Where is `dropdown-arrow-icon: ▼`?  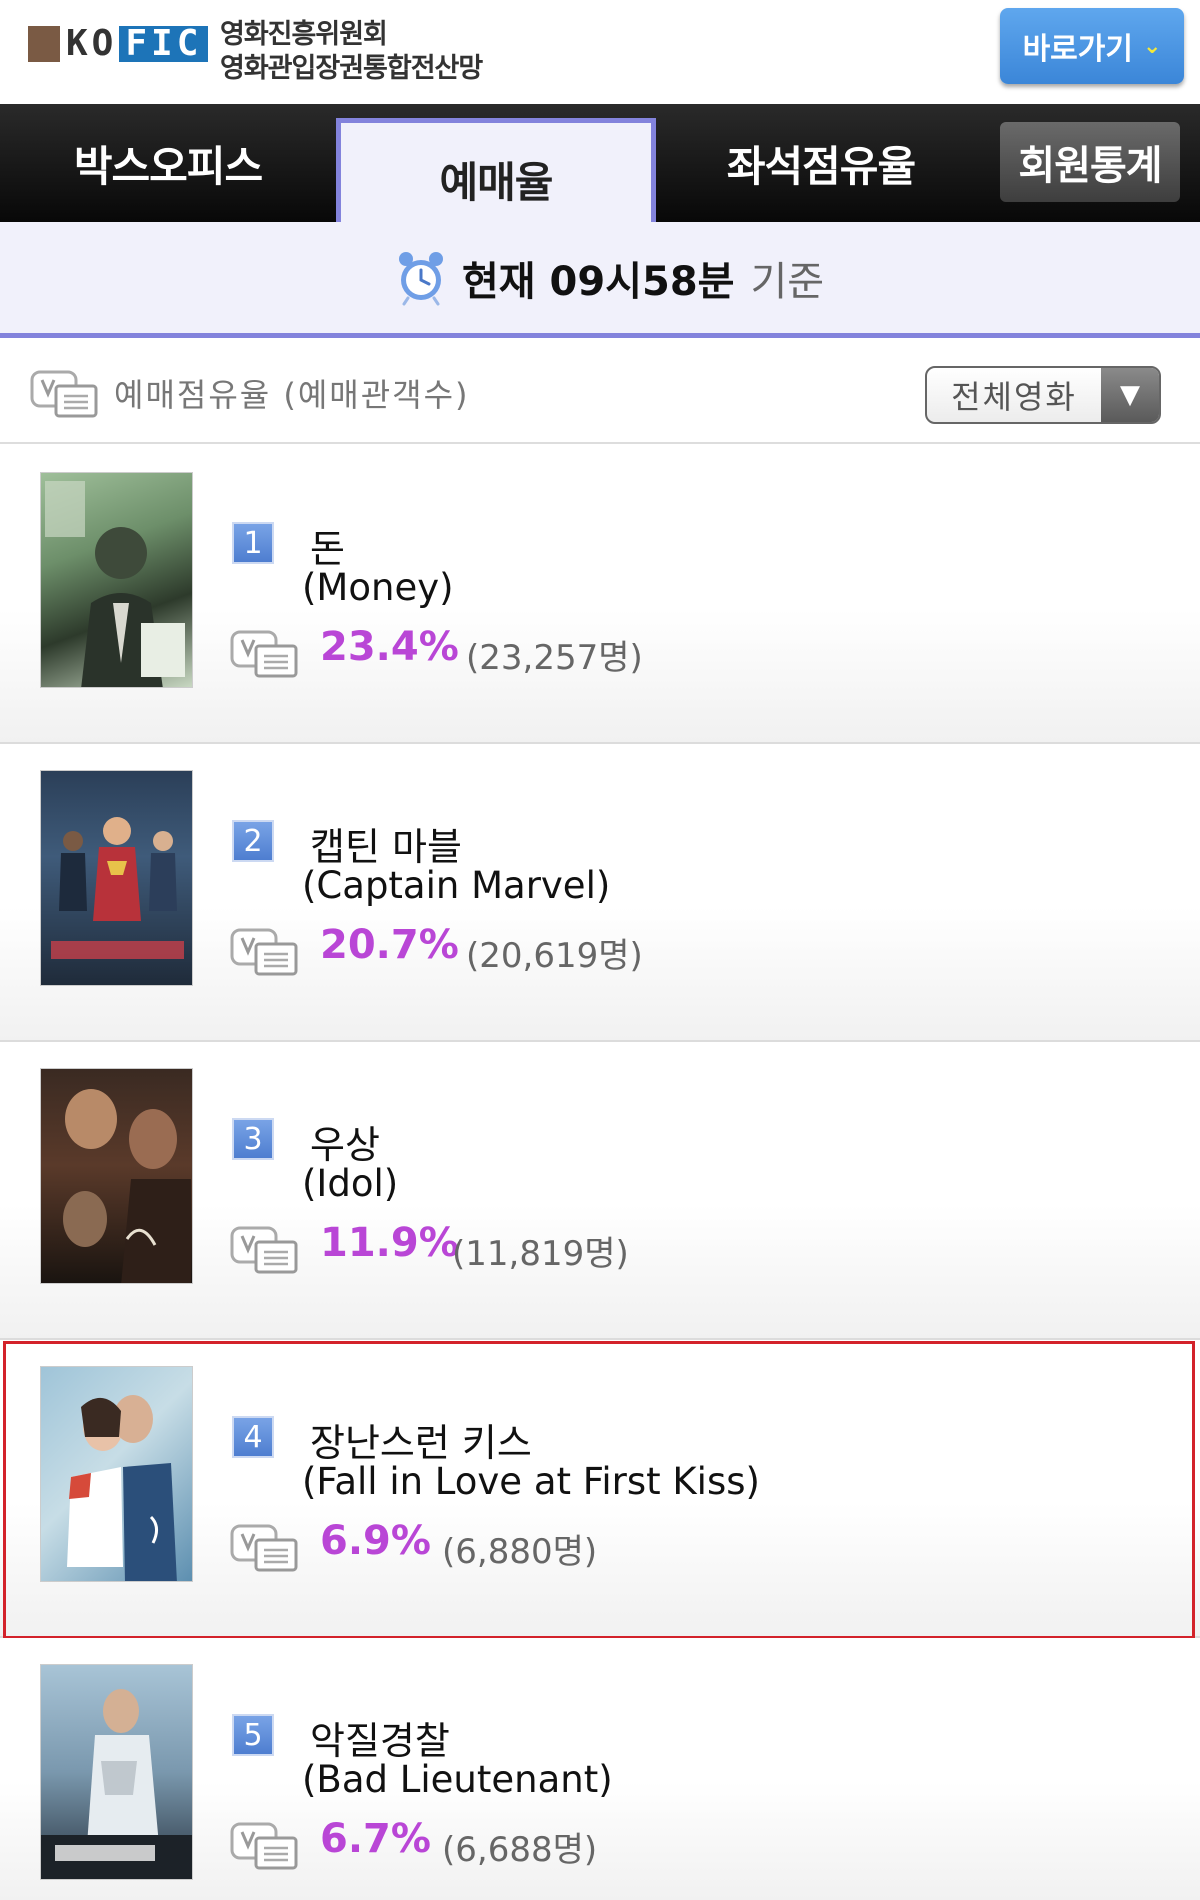
dropdown-arrow-icon: ▼ is located at coordinates (1130, 395).